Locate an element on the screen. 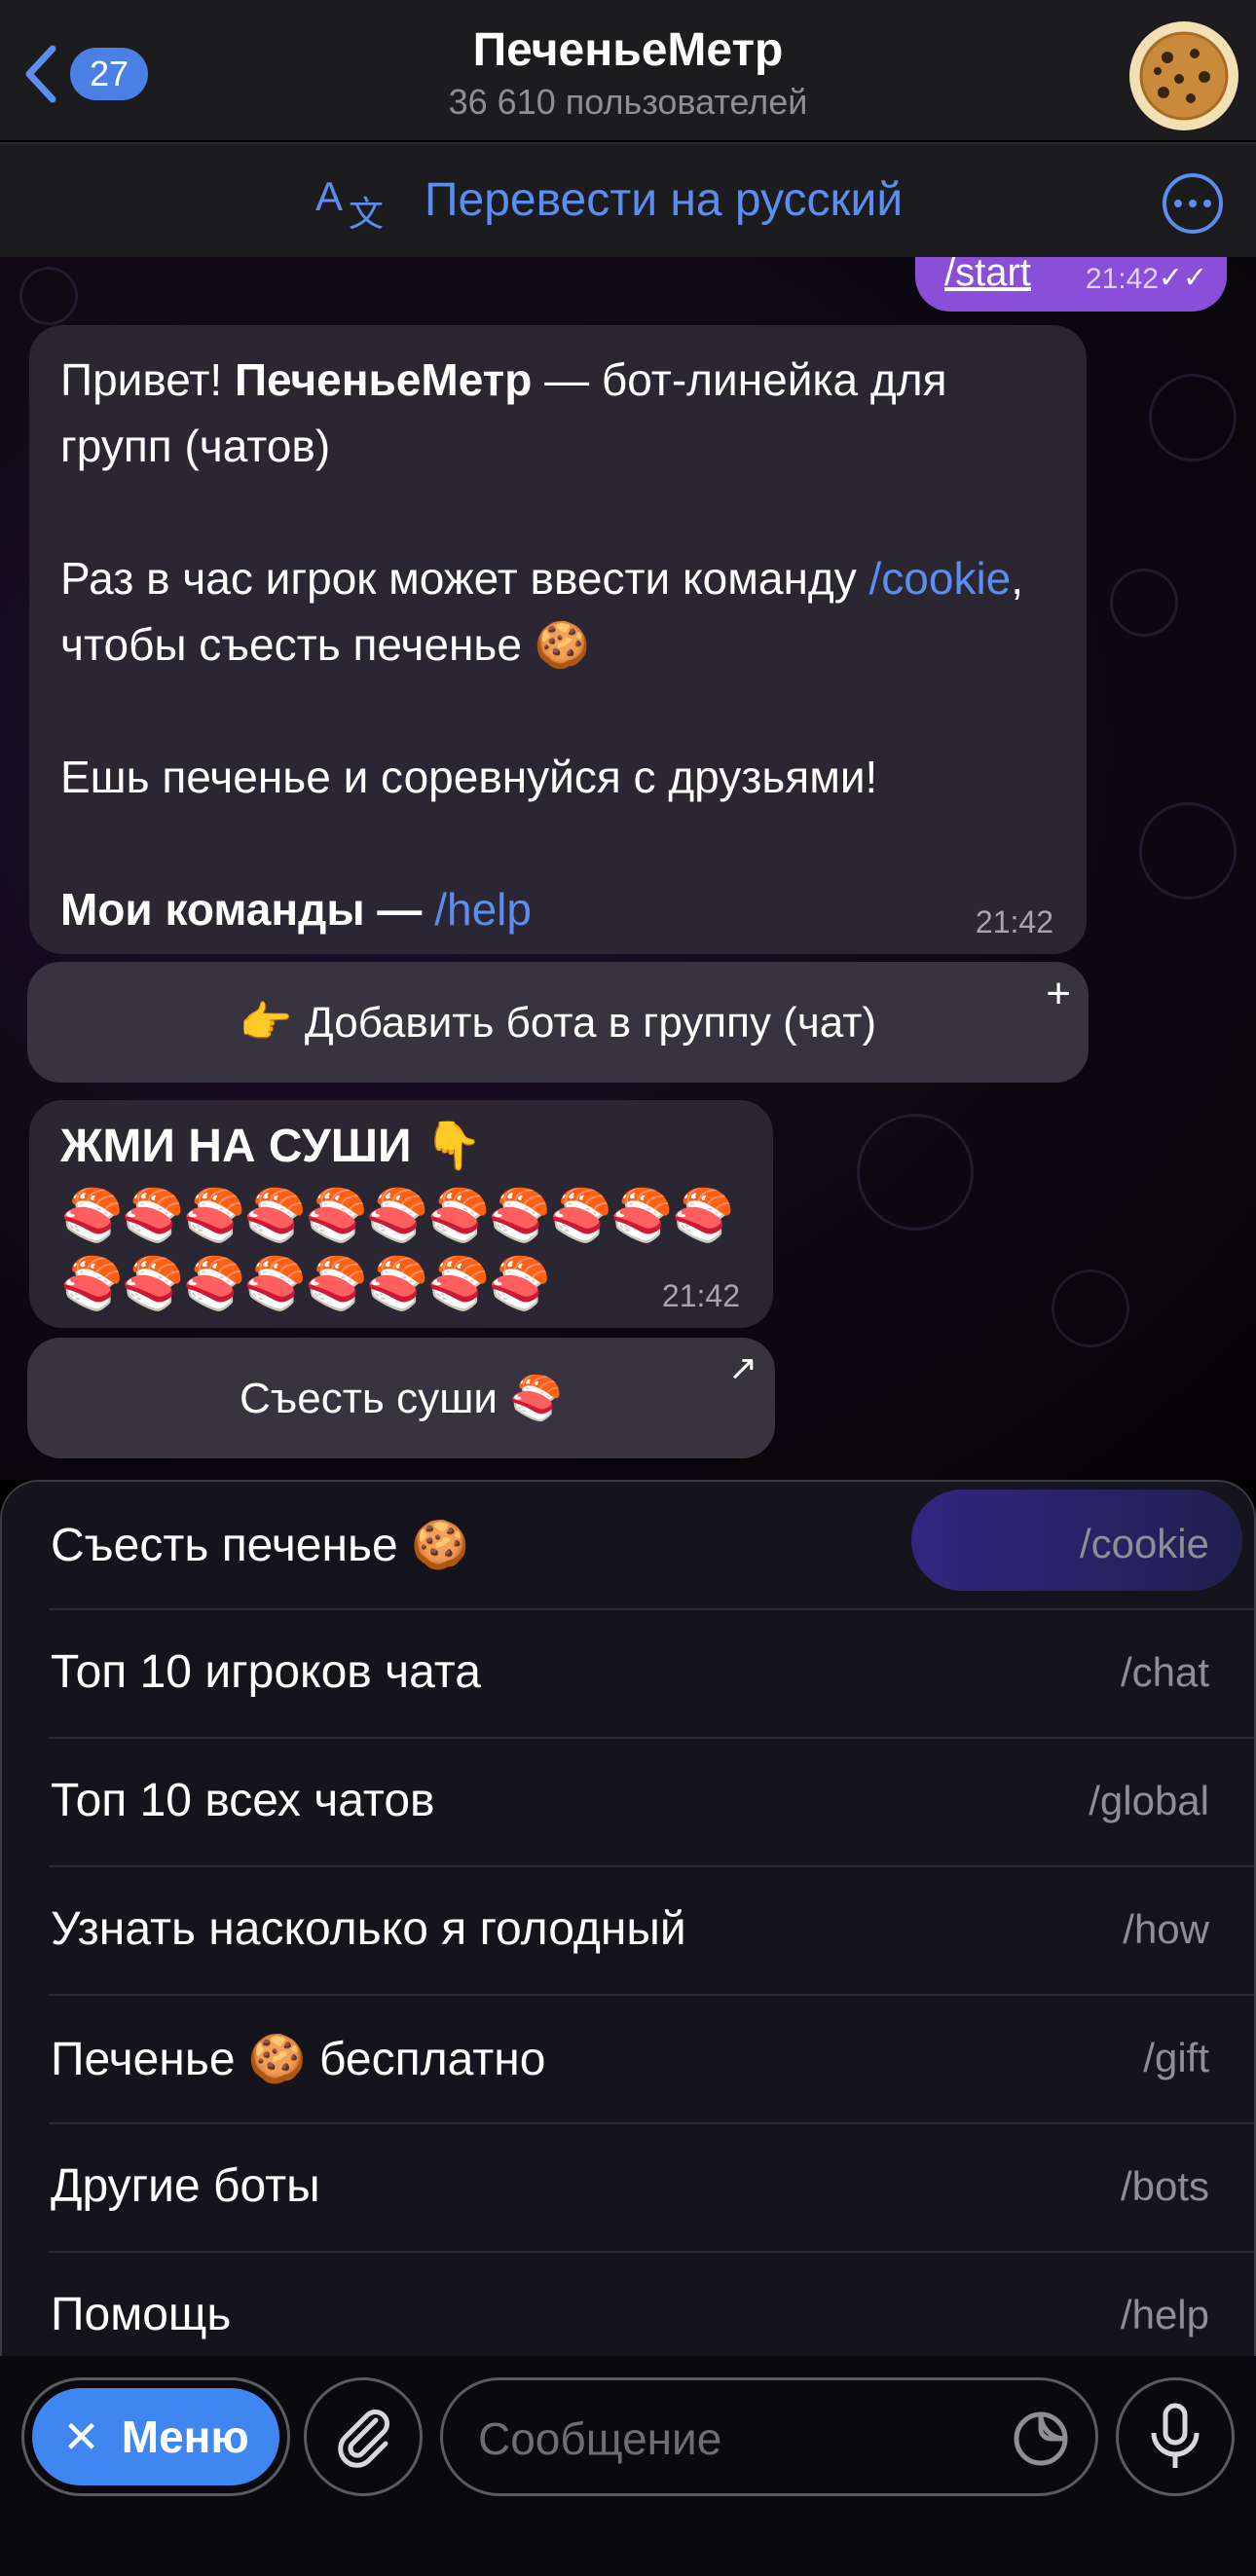 This screenshot has height=2576, width=1256. cookie-icon is located at coordinates (1184, 76).